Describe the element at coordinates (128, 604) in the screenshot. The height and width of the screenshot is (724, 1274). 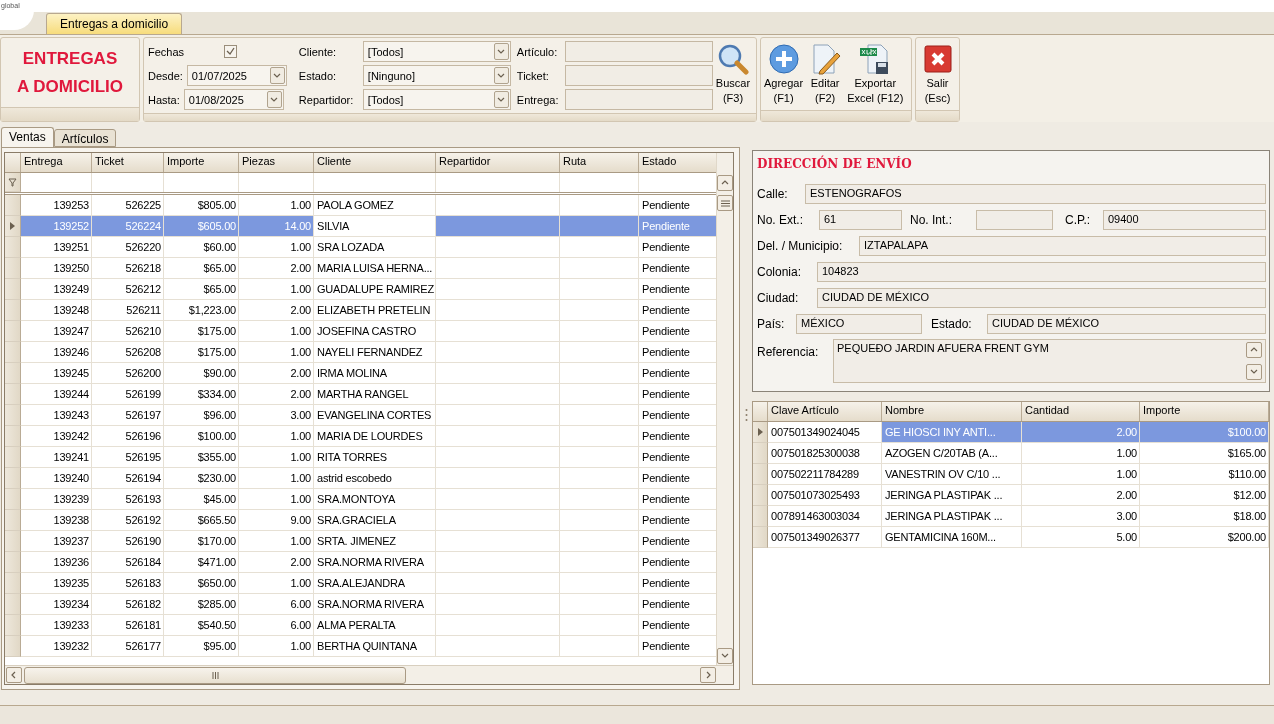
I see `table-cell: 526182` at that location.